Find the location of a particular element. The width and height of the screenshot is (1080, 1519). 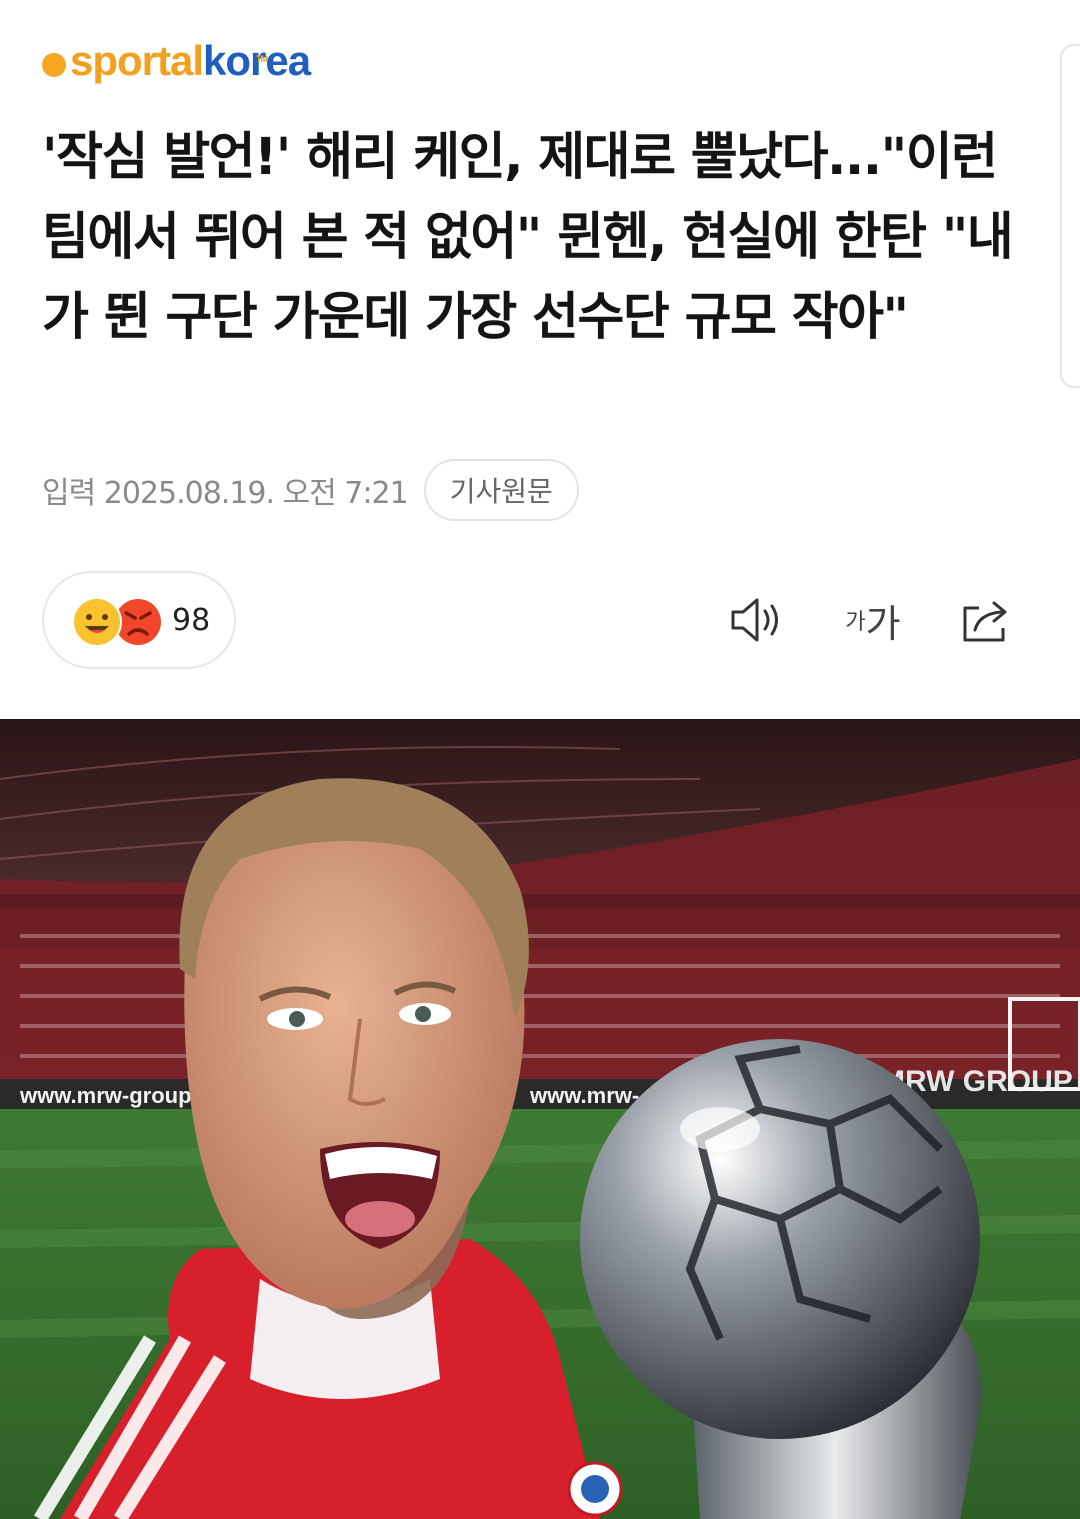

font-size-button: 가가 is located at coordinates (873, 620).